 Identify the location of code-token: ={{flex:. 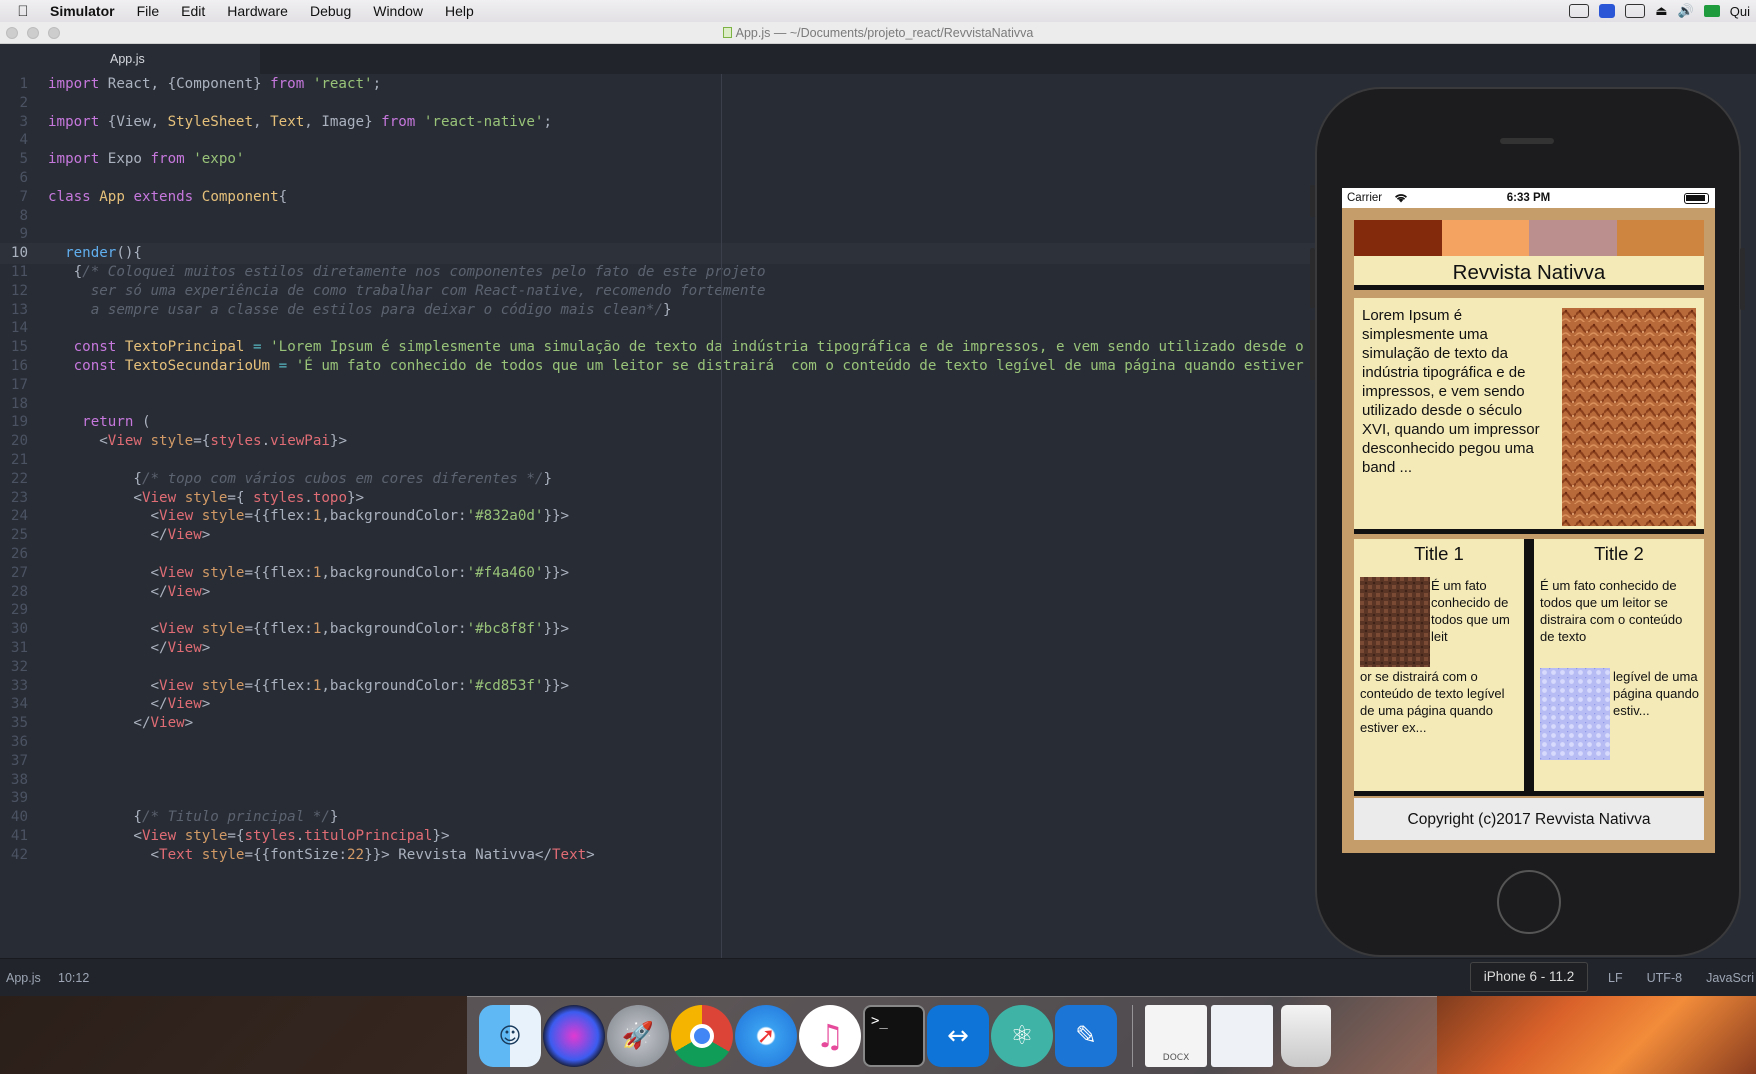
(278, 685).